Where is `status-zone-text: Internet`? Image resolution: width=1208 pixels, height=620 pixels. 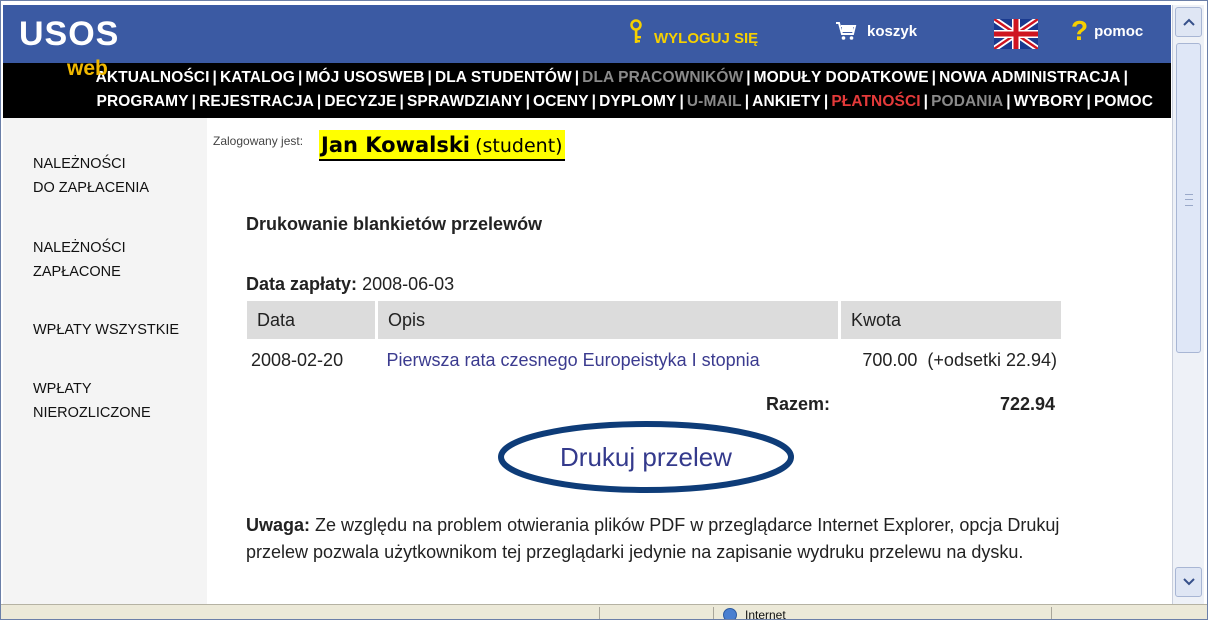
status-zone-text: Internet is located at coordinates (765, 614).